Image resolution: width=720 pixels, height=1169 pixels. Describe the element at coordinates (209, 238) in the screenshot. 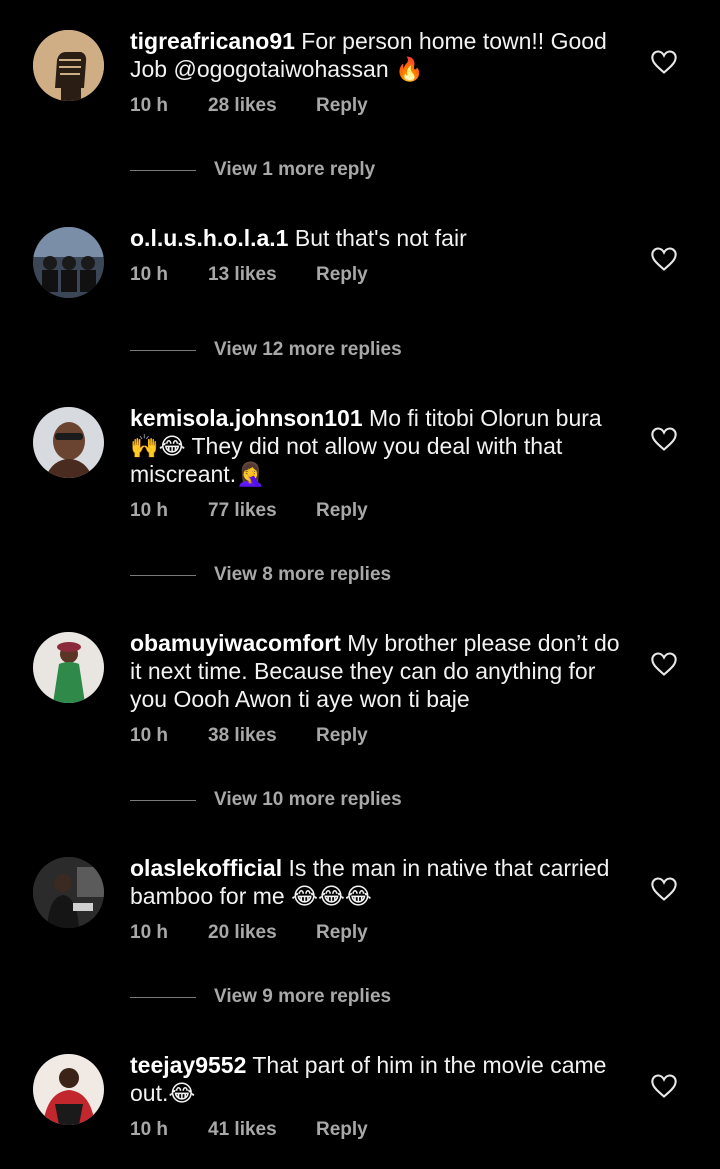

I see `comment-username: o.l.u.s.h.o.l.a.1` at that location.